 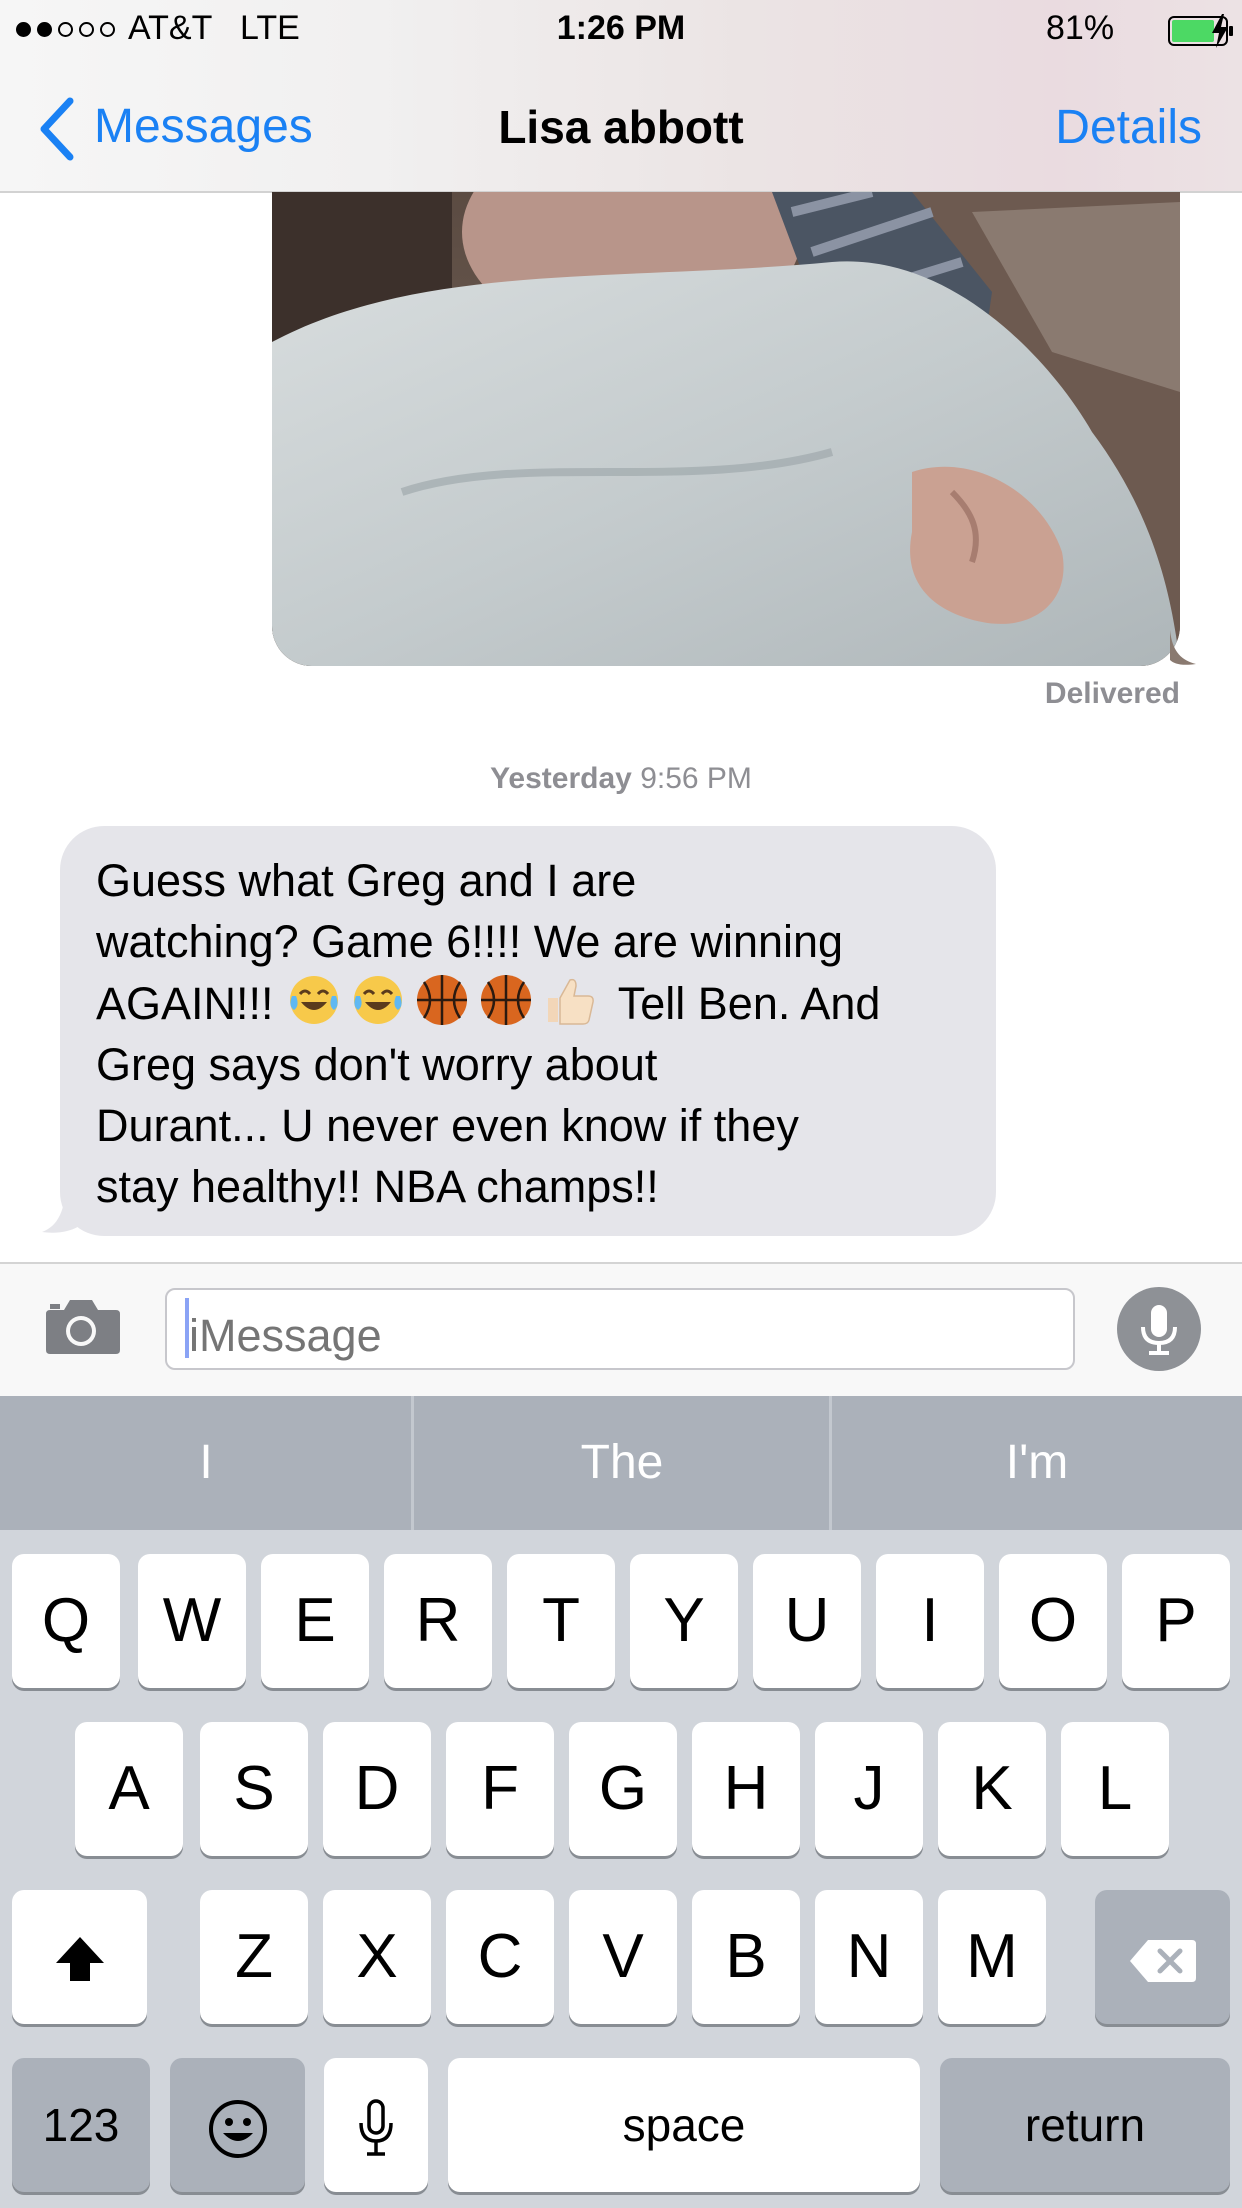 I want to click on key-d: D, so click(x=377, y=1789).